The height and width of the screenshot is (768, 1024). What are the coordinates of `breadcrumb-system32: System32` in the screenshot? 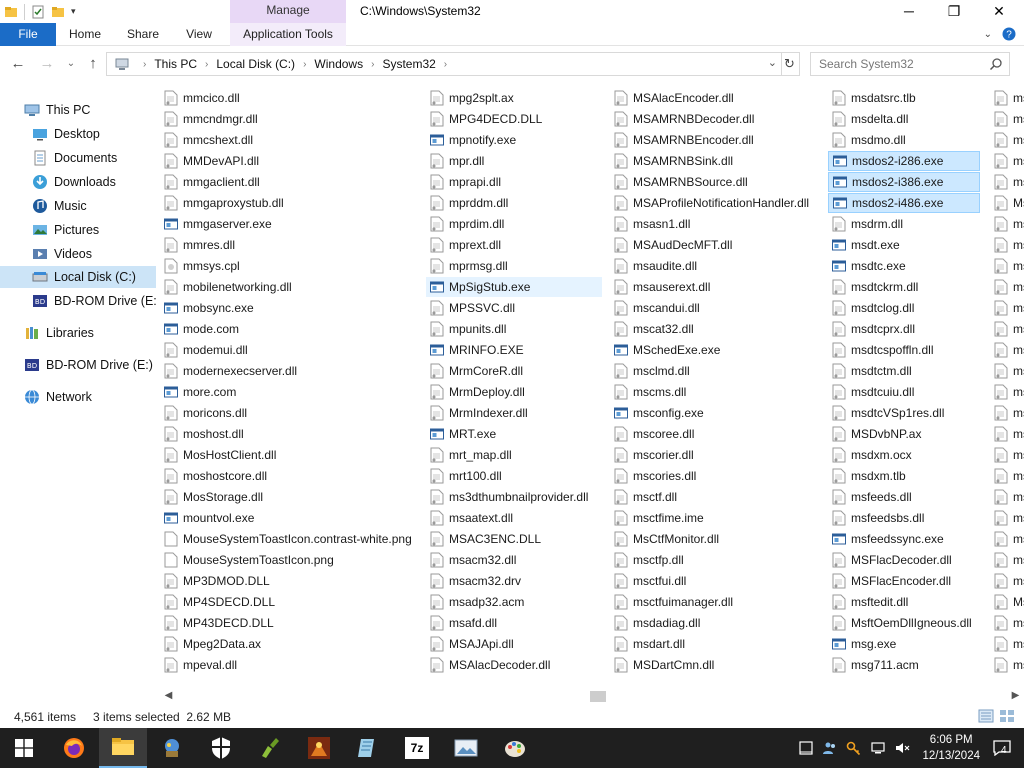 It's located at (408, 64).